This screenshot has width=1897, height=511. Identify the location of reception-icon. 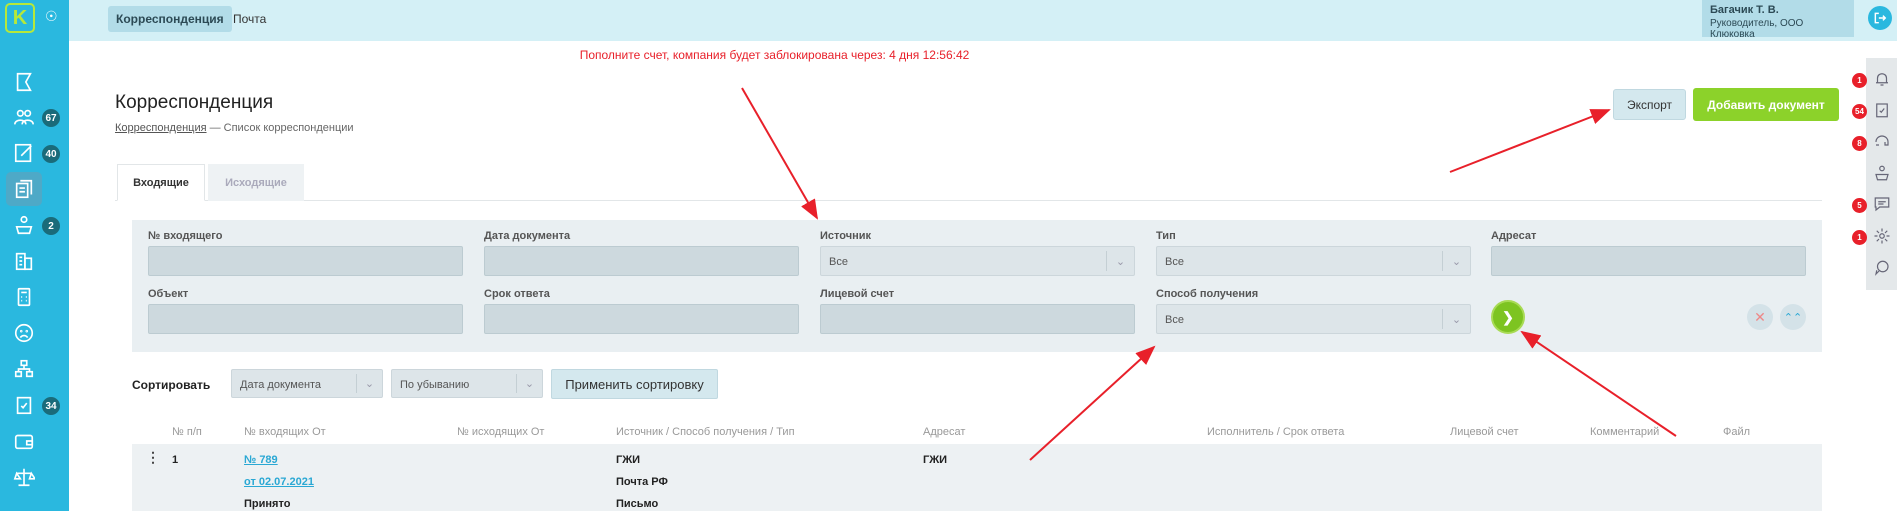
(24, 225).